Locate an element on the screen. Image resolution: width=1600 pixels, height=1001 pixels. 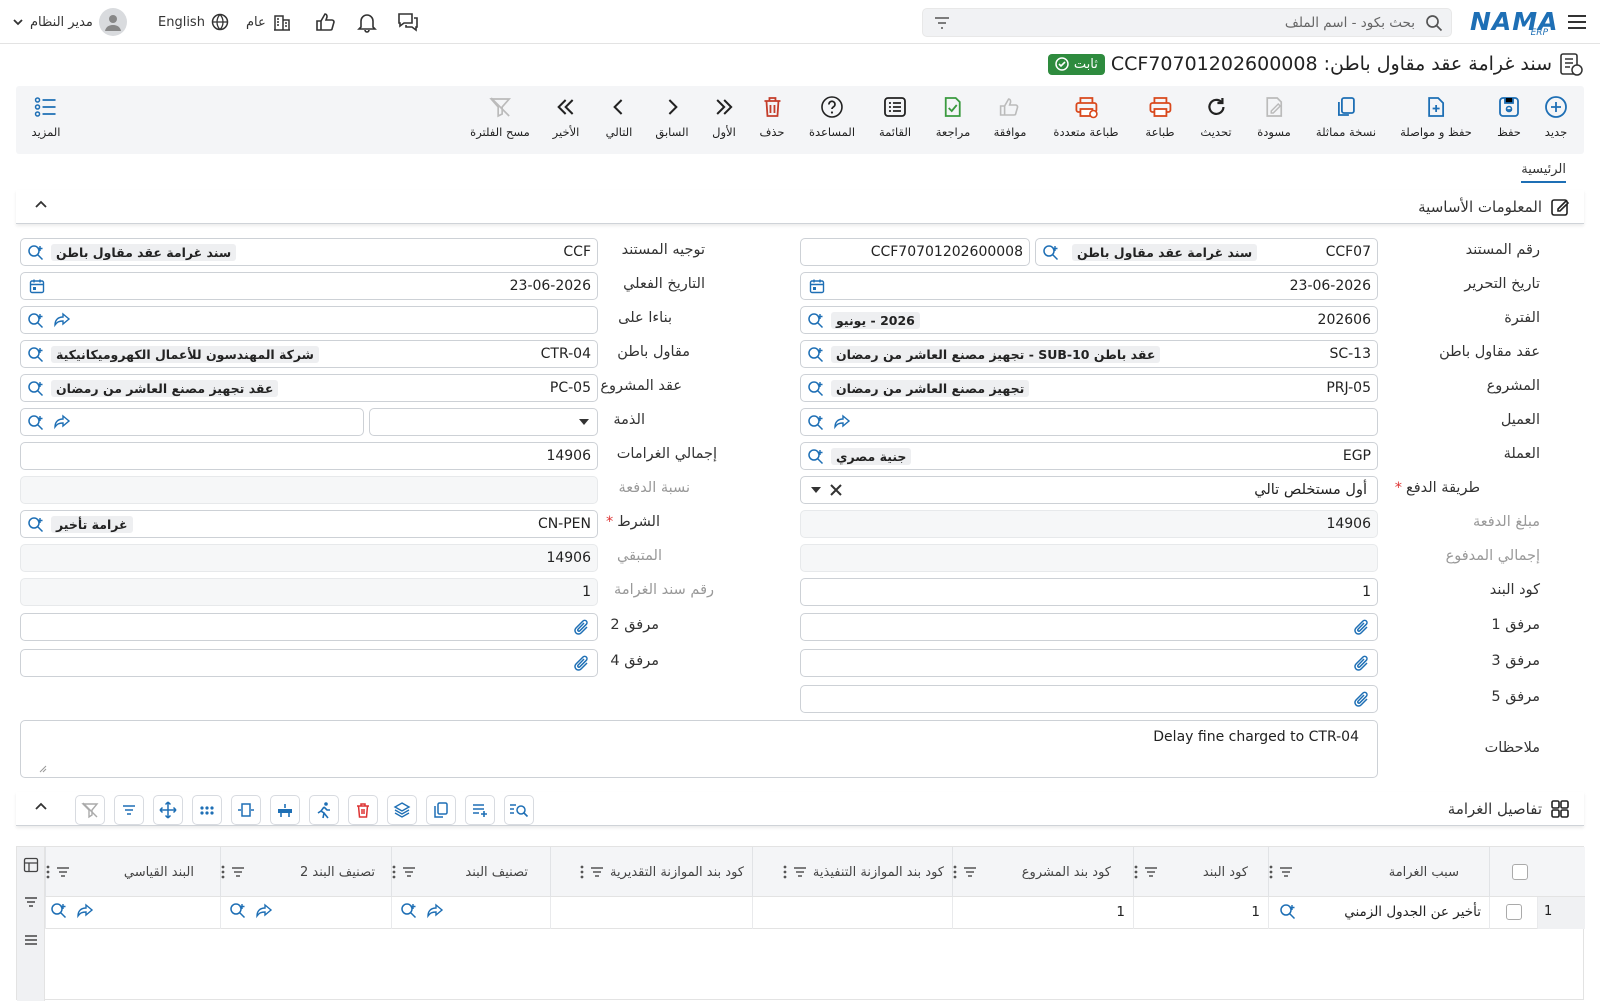
grid-col-classification2: تصنيف البند 2 is located at coordinates (305, 872).